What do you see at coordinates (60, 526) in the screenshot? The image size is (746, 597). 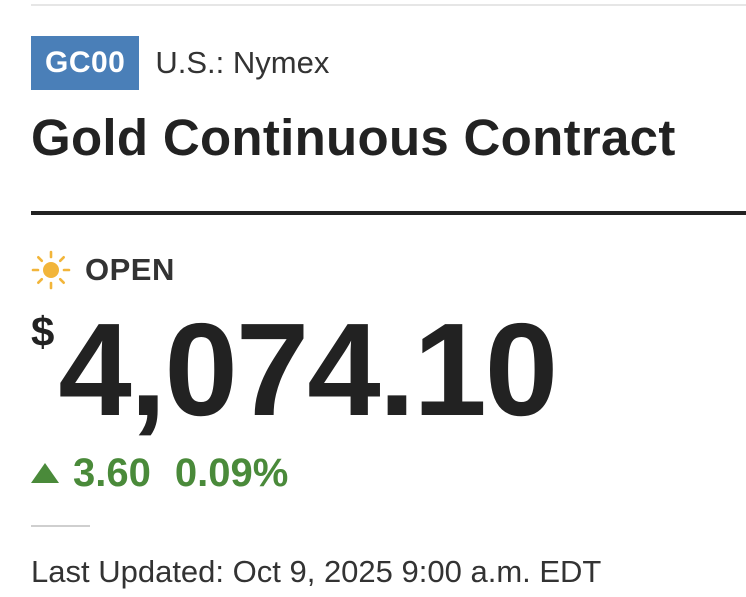 I see `footer-divider` at bounding box center [60, 526].